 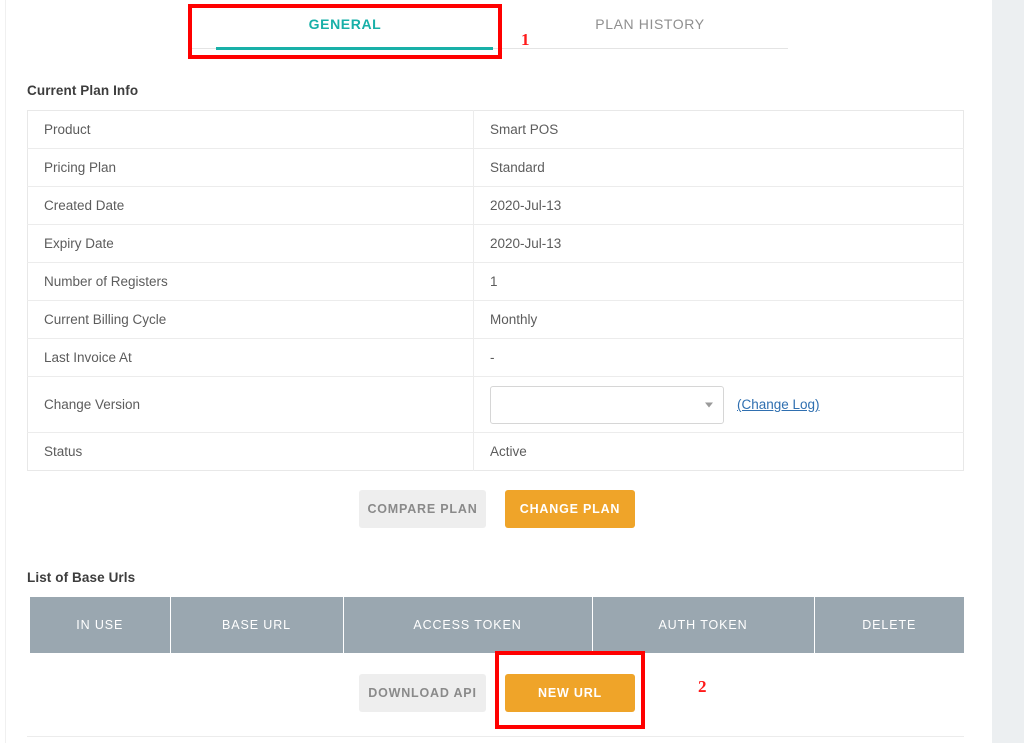 What do you see at coordinates (257, 625) in the screenshot?
I see `column-header-base-url: BASE URL` at bounding box center [257, 625].